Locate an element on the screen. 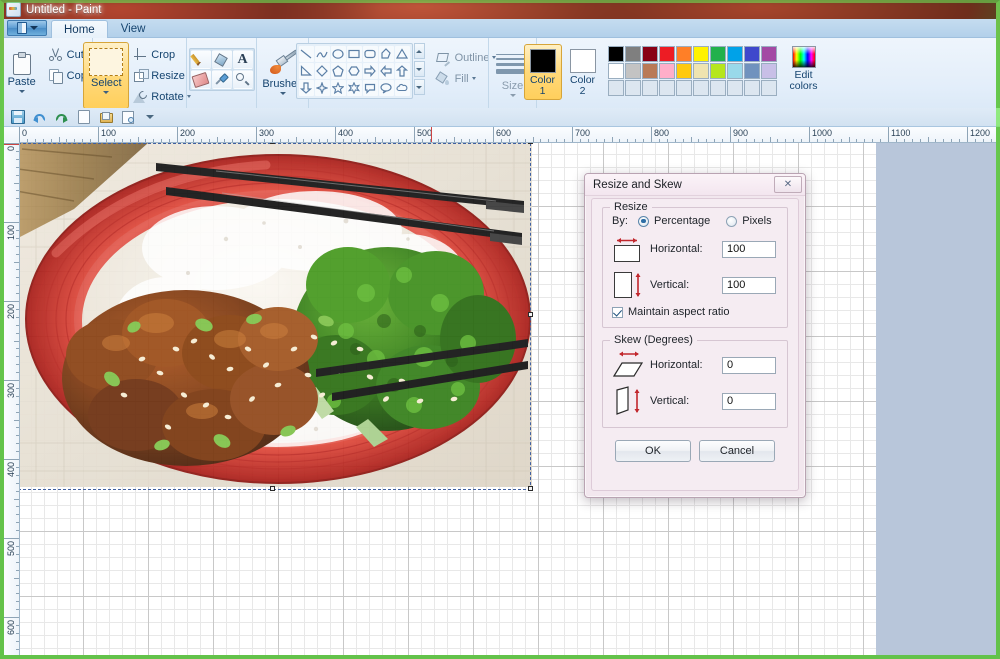 The image size is (1000, 659). close-icon: ✕ is located at coordinates (788, 184).